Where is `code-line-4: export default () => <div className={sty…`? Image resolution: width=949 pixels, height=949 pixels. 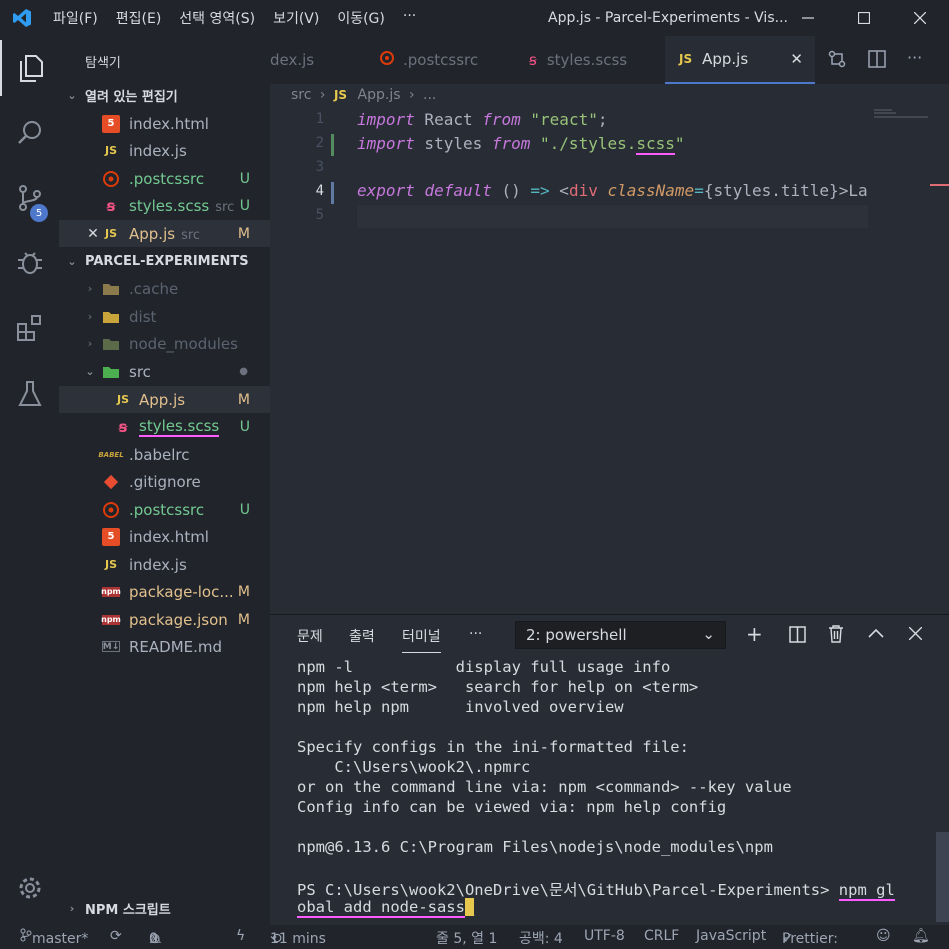
code-line-4: export default () => <div className={sty… is located at coordinates (612, 190).